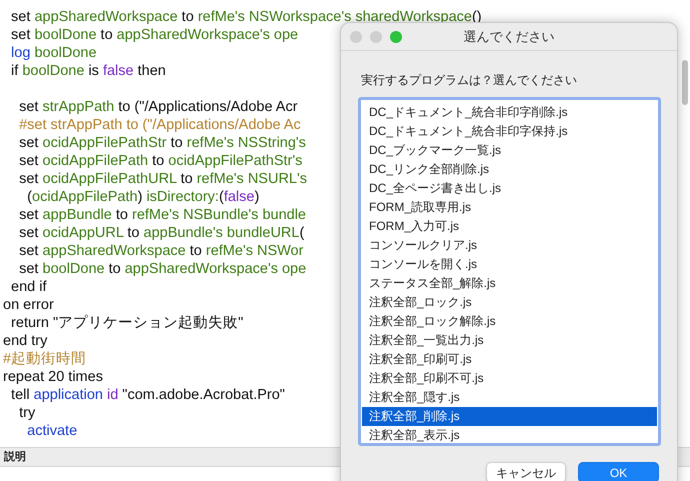 This screenshot has width=690, height=481. Describe the element at coordinates (161, 233) in the screenshot. I see `code-line: set ocidAppURL to appBundle's bundleURL(` at that location.